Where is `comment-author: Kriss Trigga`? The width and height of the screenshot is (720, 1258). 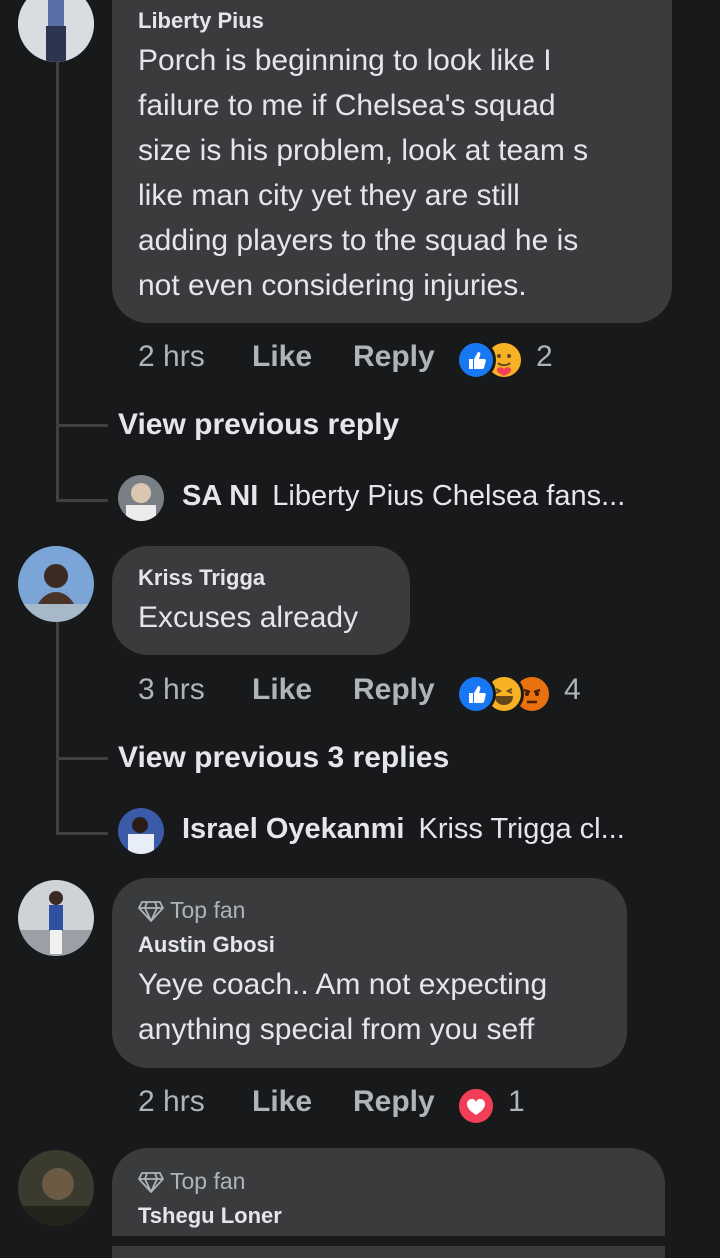 comment-author: Kriss Trigga is located at coordinates (201, 578).